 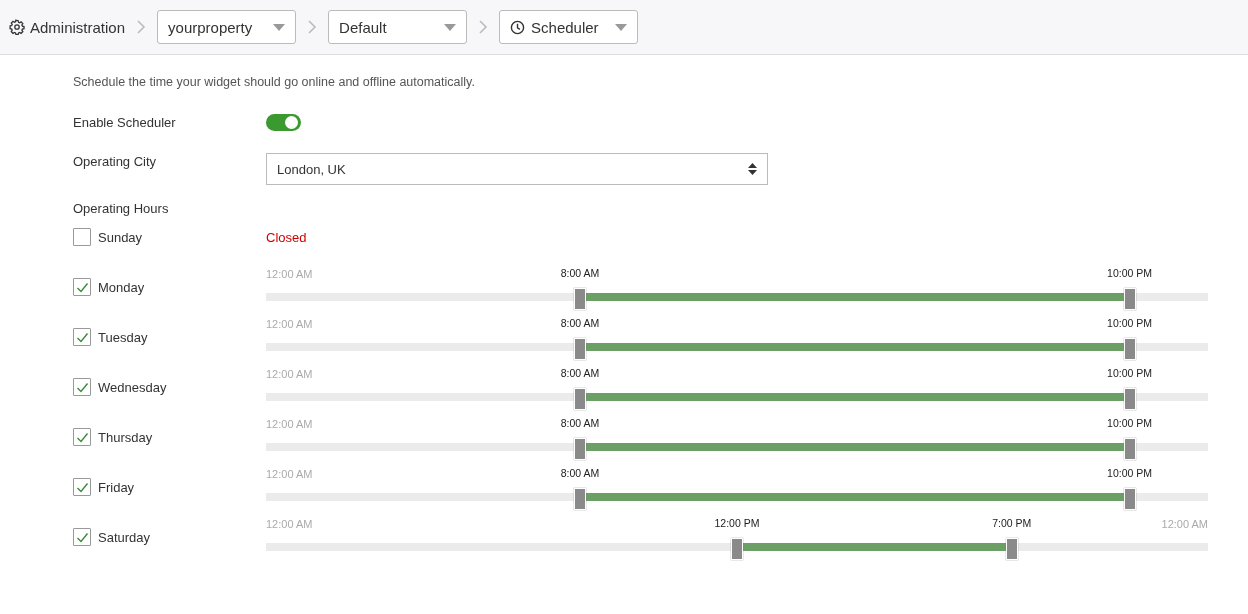 I want to click on day-label: Wednesday, so click(x=132, y=387).